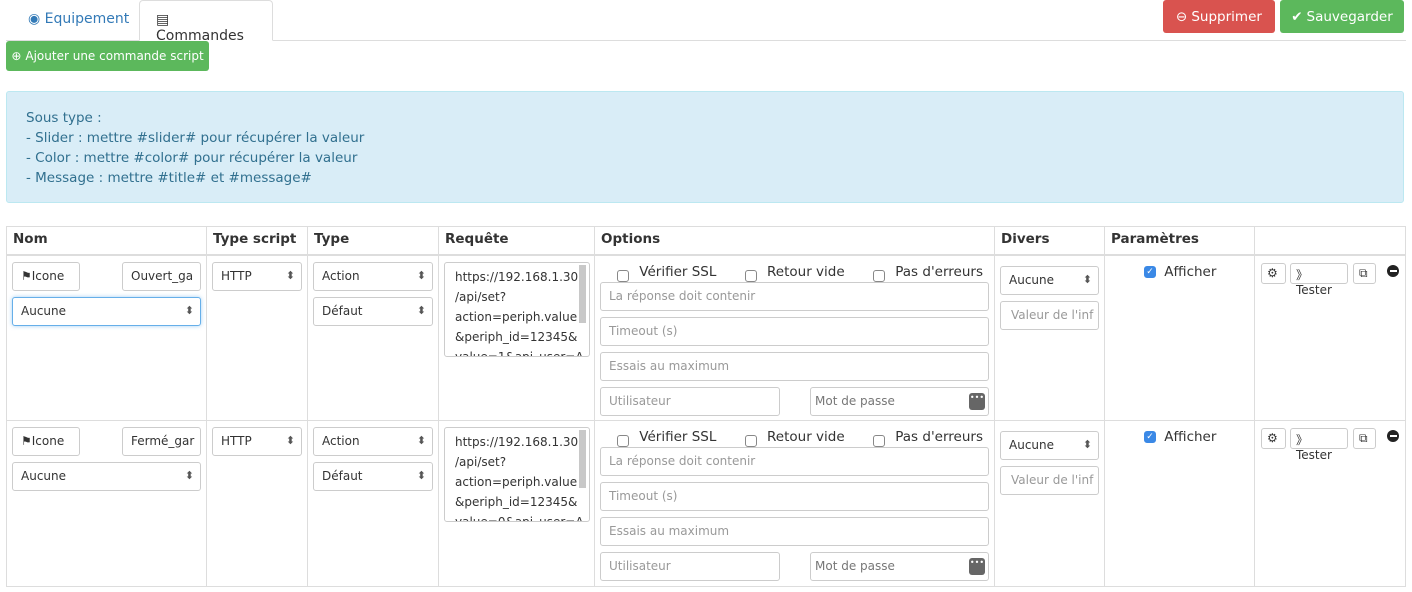 The image size is (1412, 592). Describe the element at coordinates (341, 275) in the screenshot. I see `select-value: Action` at that location.